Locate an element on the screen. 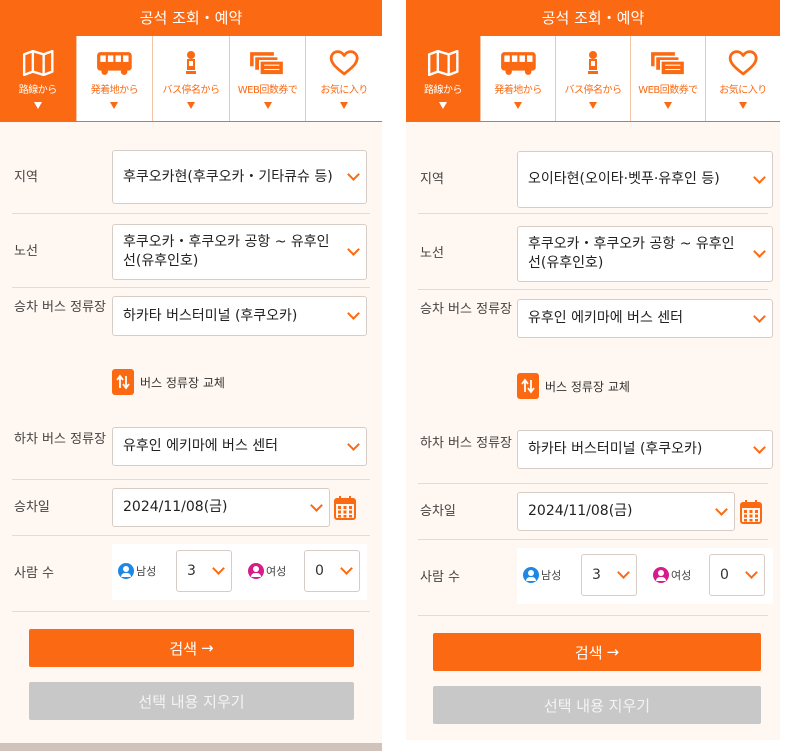  alighting-stop-row: 하차 버스 정류장 하카타 버스터미널 (후쿠오카) is located at coordinates (595, 452).